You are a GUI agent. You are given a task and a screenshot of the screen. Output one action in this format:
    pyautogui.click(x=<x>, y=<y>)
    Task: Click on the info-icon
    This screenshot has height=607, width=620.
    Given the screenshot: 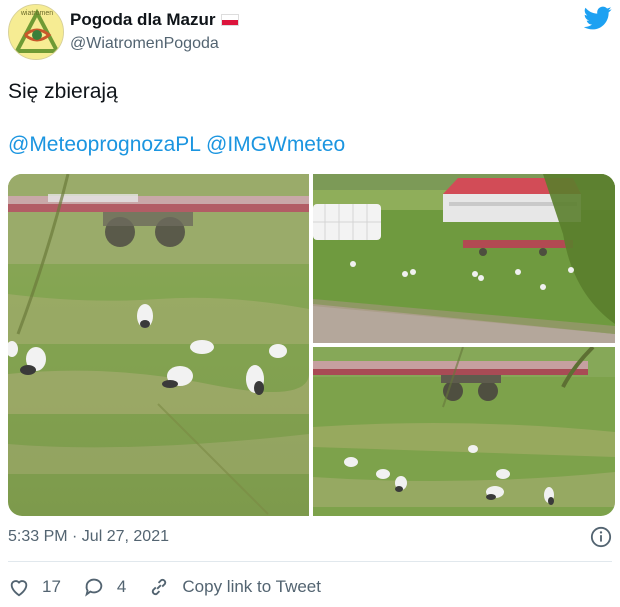 What is the action you would take?
    pyautogui.click(x=601, y=537)
    